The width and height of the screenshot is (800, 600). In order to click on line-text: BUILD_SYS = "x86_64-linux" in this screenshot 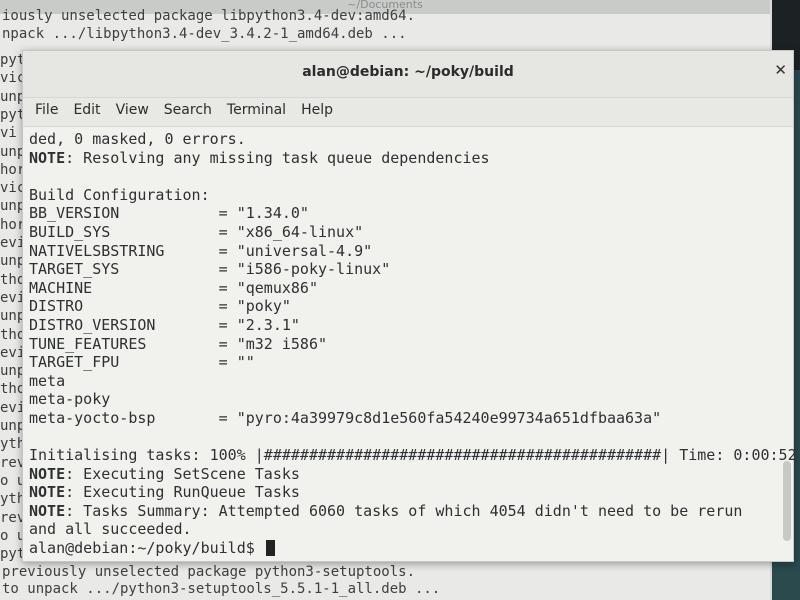, I will do `click(196, 231)`.